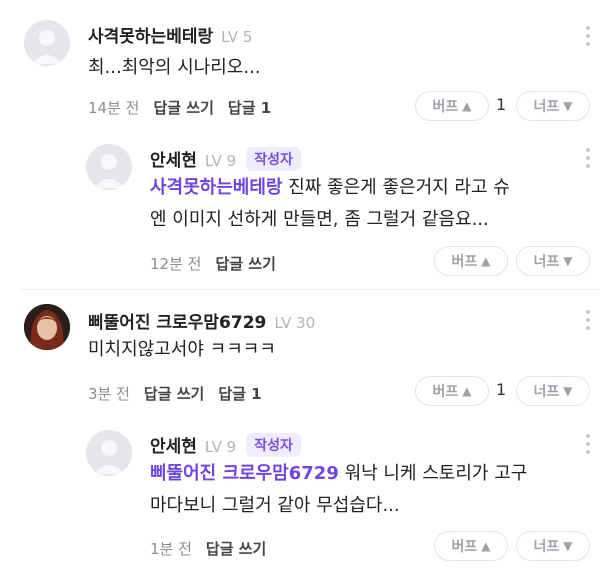 This screenshot has height=572, width=600. I want to click on mention-link: 삐뚤어진 크로우맘6729, so click(244, 473).